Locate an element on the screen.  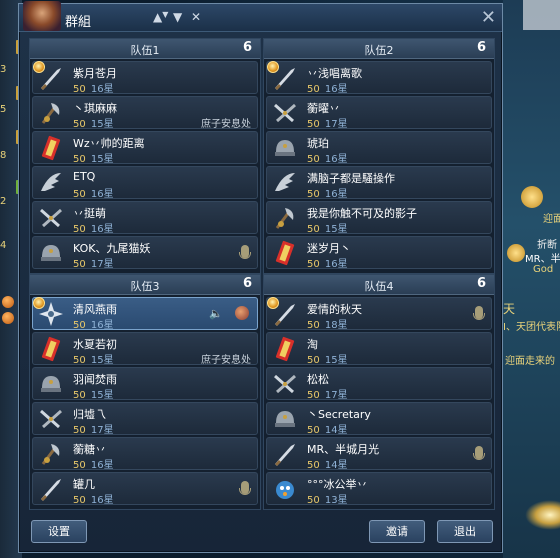
dropdown-arrow-icon: ▼ is located at coordinates (177, 17).